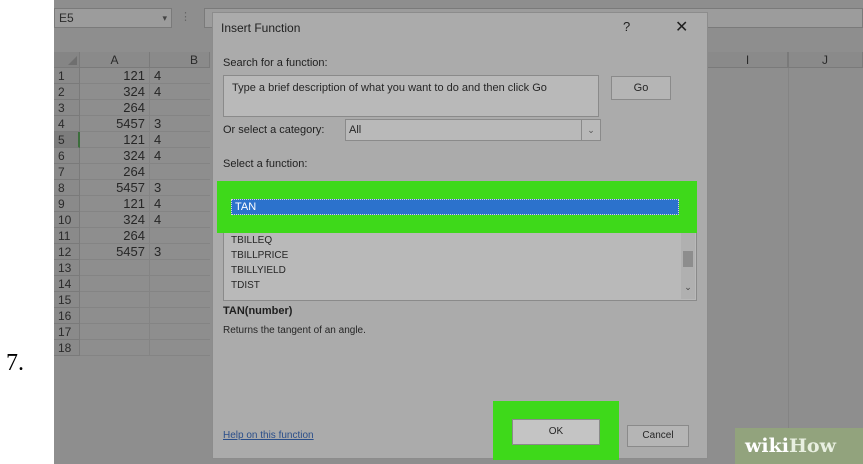 The width and height of the screenshot is (863, 464). Describe the element at coordinates (67, 332) in the screenshot. I see `row-header: 17` at that location.